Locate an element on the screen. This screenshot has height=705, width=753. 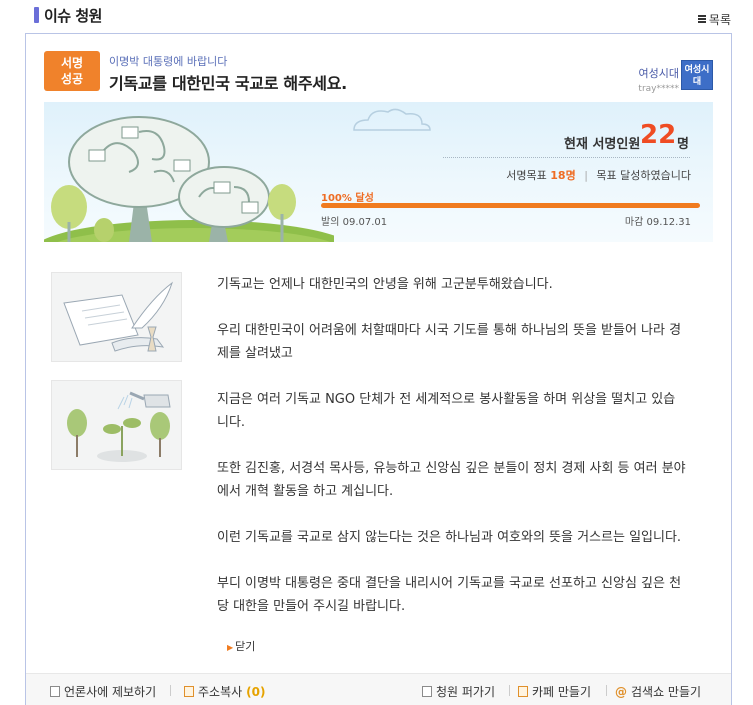
copy-url-button: 주소복사 (0) is located at coordinates (225, 691).